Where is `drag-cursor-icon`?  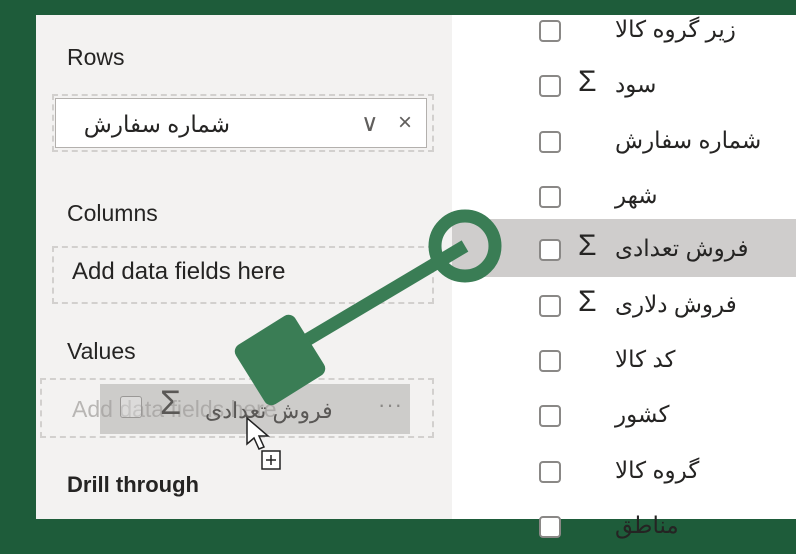 drag-cursor-icon is located at coordinates (263, 443).